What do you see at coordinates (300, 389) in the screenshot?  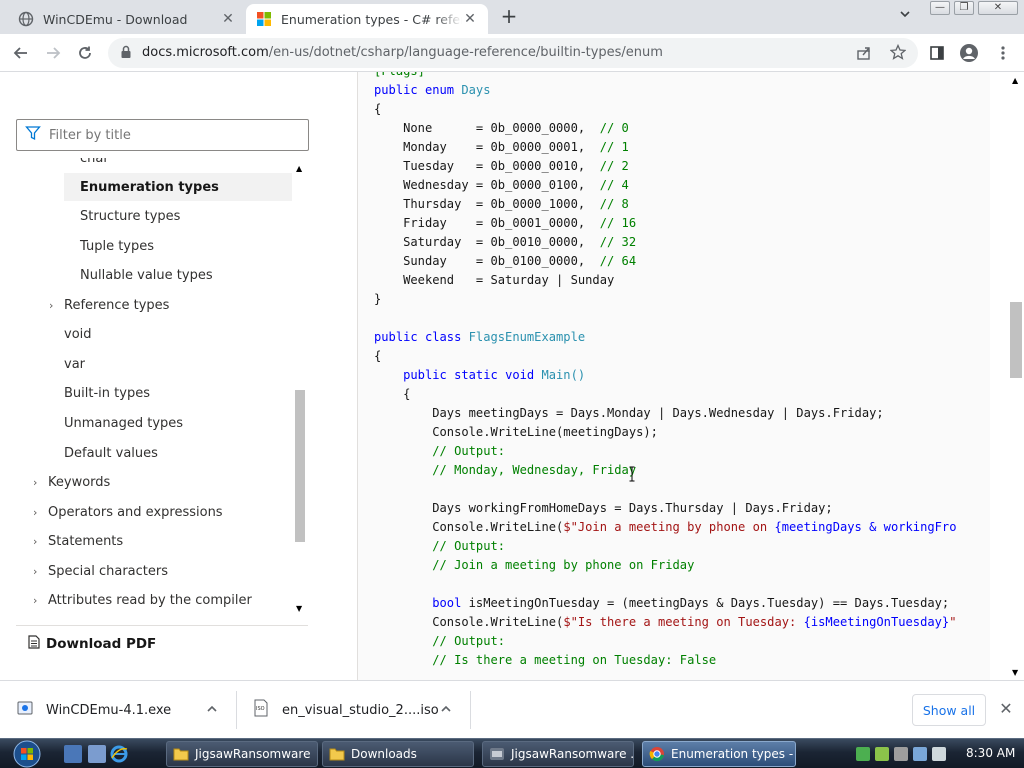 I see `toc-scrollbar: ▲ ▼` at bounding box center [300, 389].